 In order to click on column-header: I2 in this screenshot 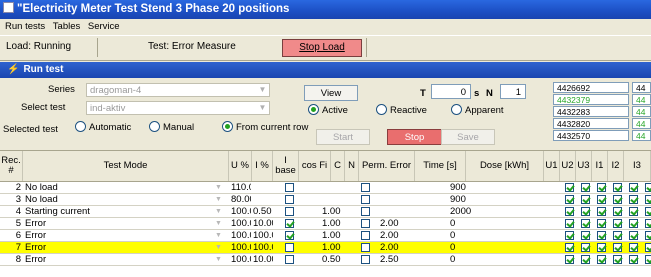, I will do `click(616, 166)`.